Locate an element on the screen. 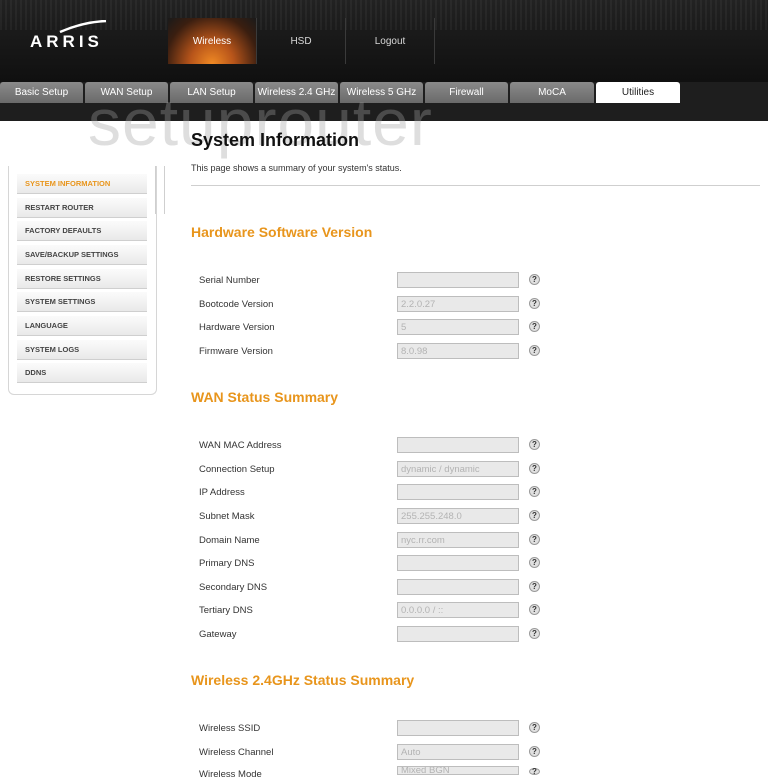  label-tertiary-dns: Tertiary DNS is located at coordinates (226, 610).